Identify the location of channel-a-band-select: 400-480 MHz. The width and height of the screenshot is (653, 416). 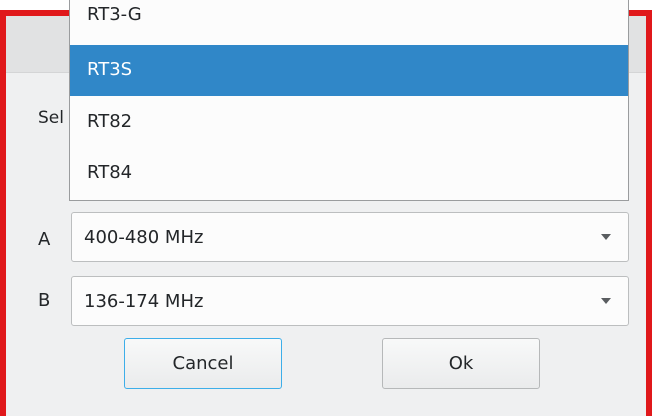
(350, 237).